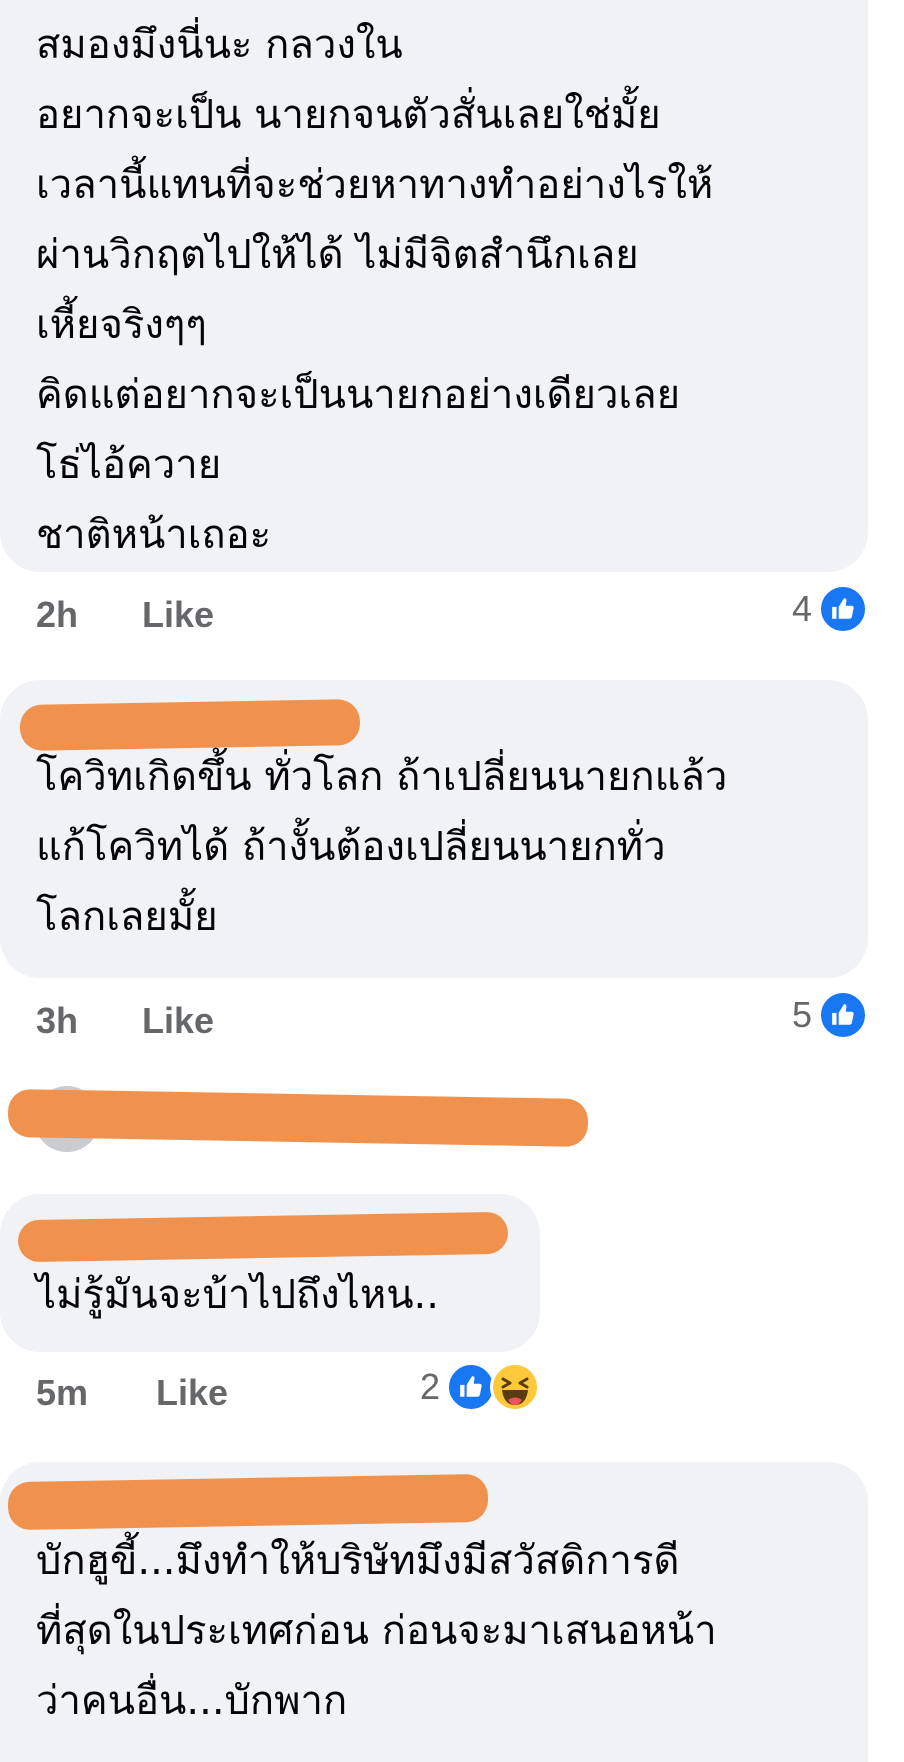  What do you see at coordinates (801, 1014) in the screenshot?
I see `reaction-count: 5` at bounding box center [801, 1014].